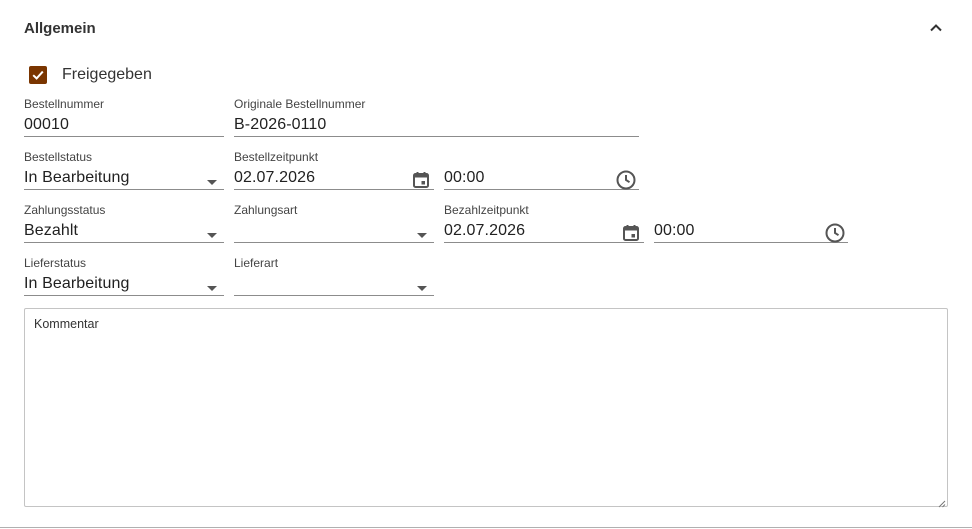 The image size is (972, 529). Describe the element at coordinates (124, 117) in the screenshot. I see `order-number-field: Bestellnummer 00010` at that location.